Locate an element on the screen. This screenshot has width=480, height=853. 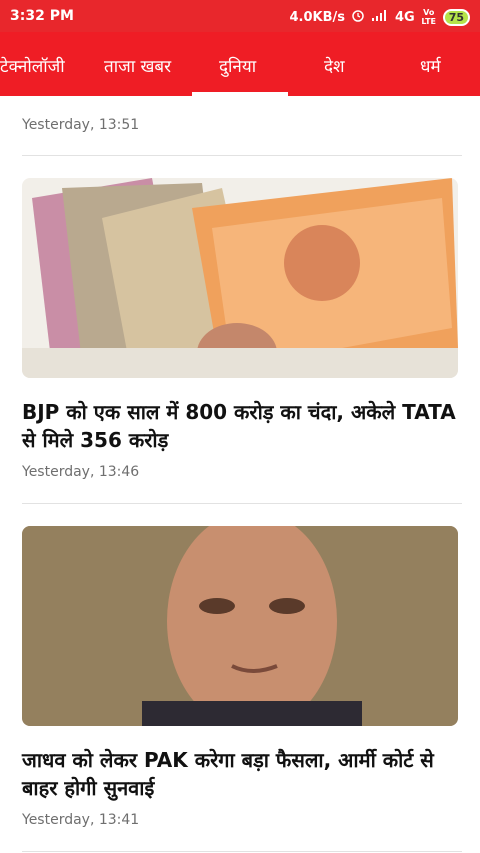
status-icons: 4.0KB/s 4G Vo LTE 75 is located at coordinates (379, 17).